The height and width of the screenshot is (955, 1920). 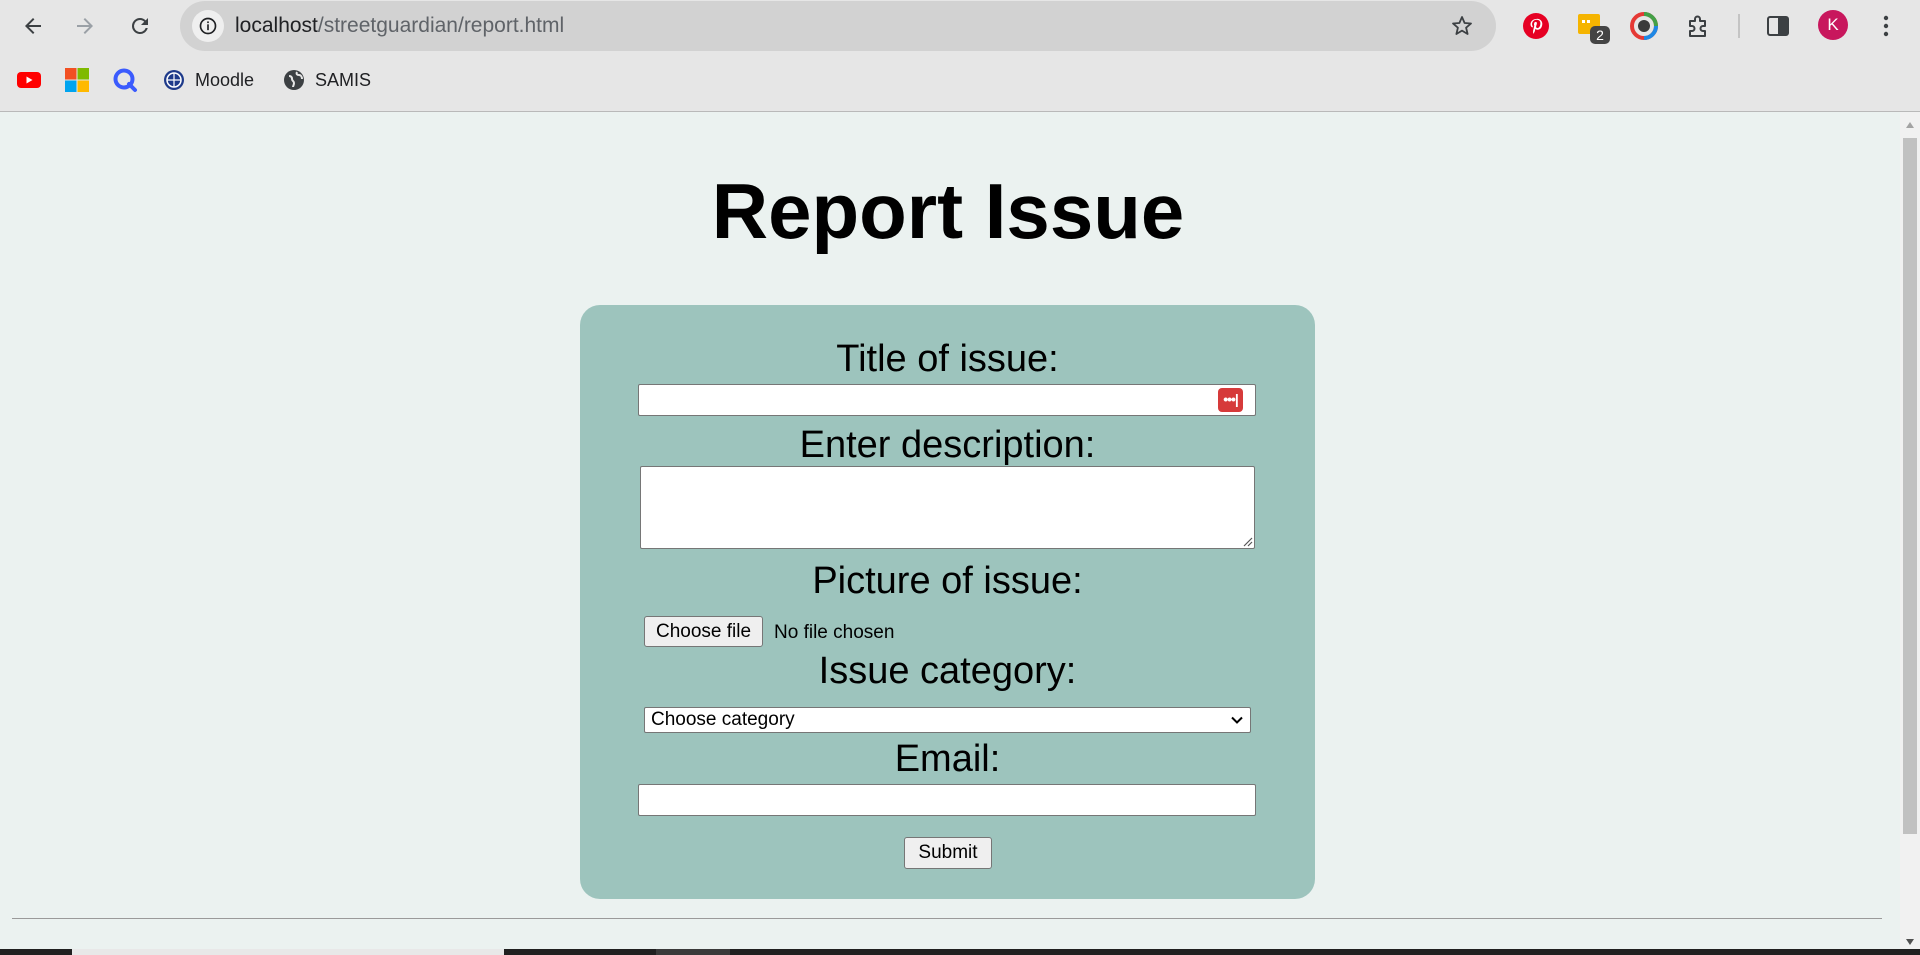 I want to click on bookmark-samis: SAMIS, so click(x=326, y=80).